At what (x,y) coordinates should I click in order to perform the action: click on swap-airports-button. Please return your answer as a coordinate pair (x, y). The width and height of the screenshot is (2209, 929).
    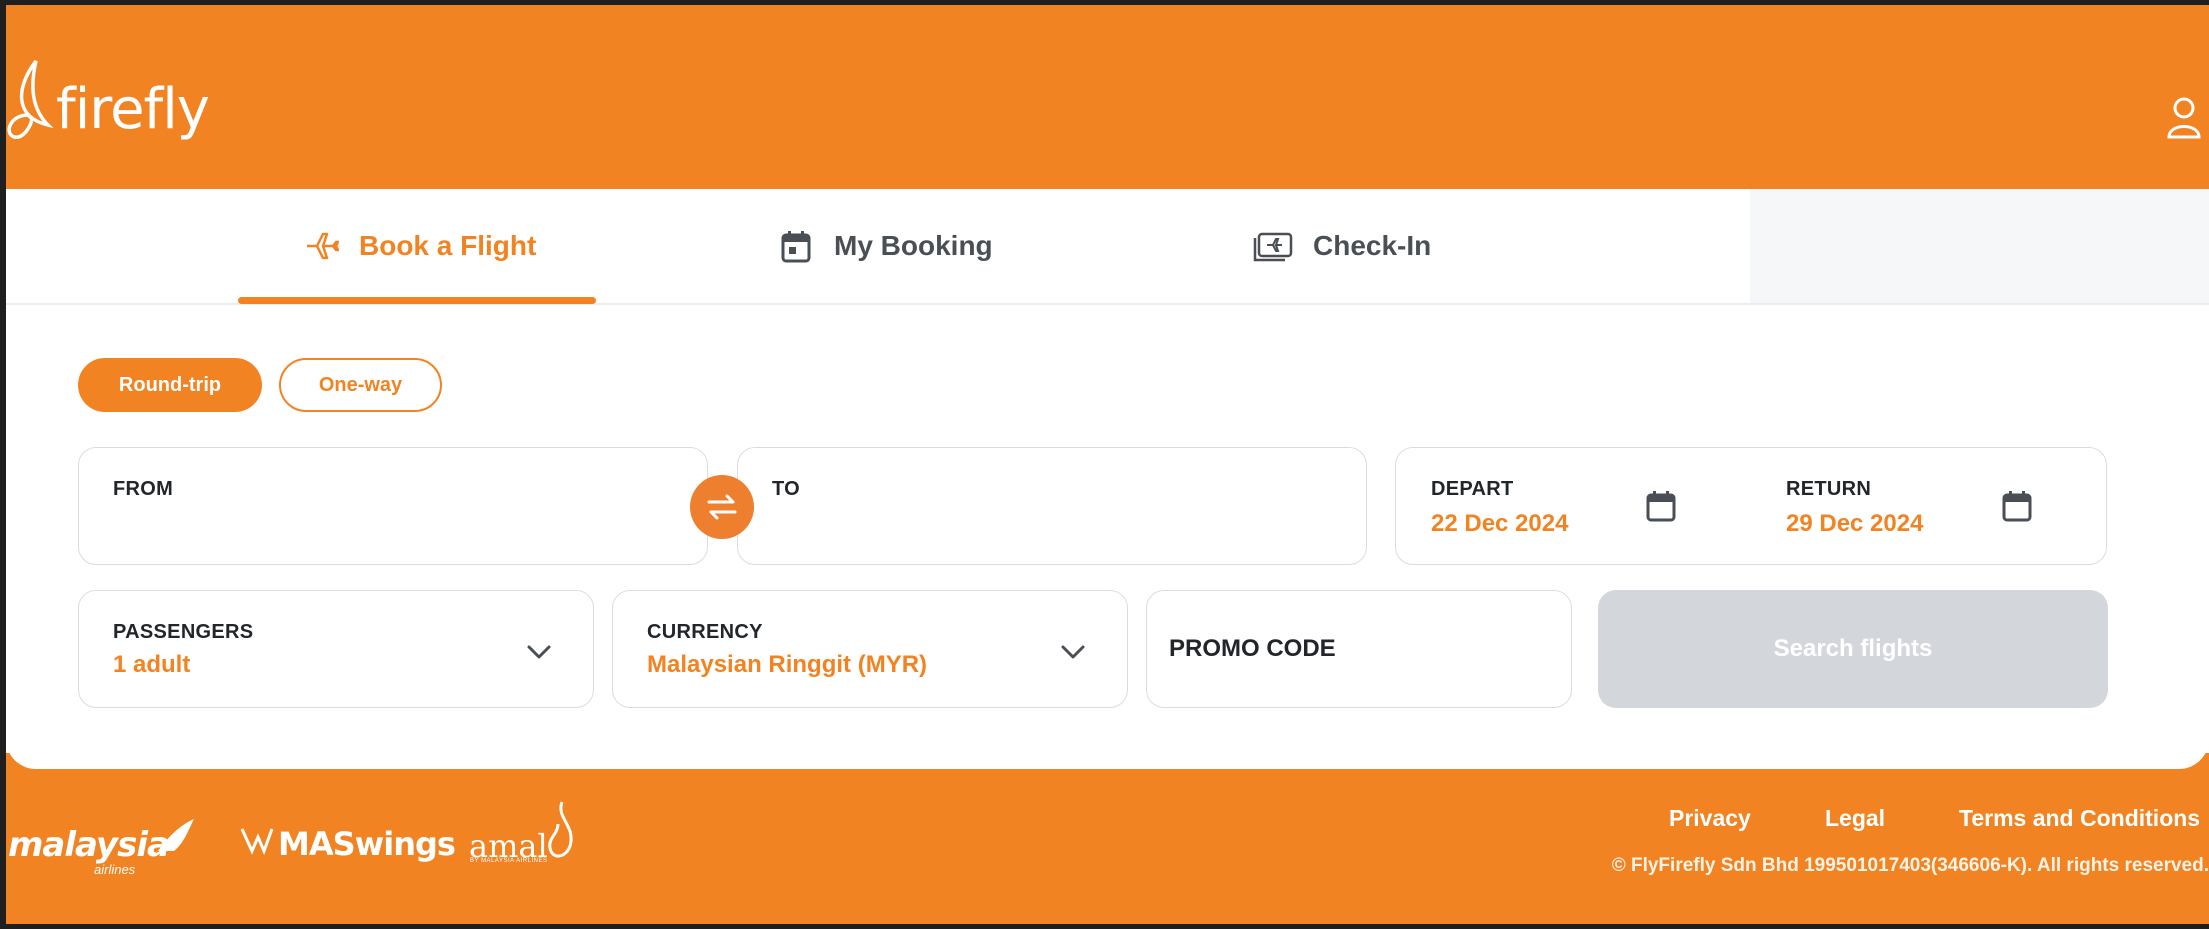
    Looking at the image, I should click on (722, 507).